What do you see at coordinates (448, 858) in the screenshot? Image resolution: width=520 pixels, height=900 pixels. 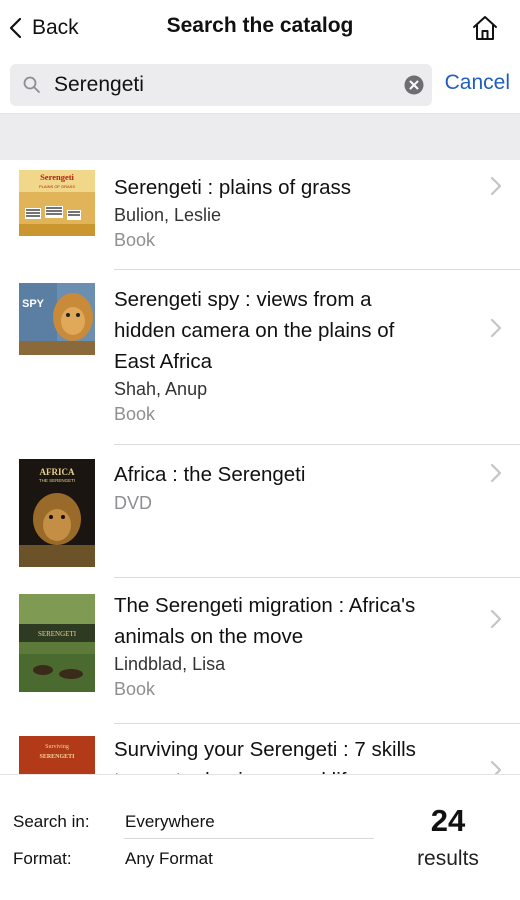 I see `results-label: results` at bounding box center [448, 858].